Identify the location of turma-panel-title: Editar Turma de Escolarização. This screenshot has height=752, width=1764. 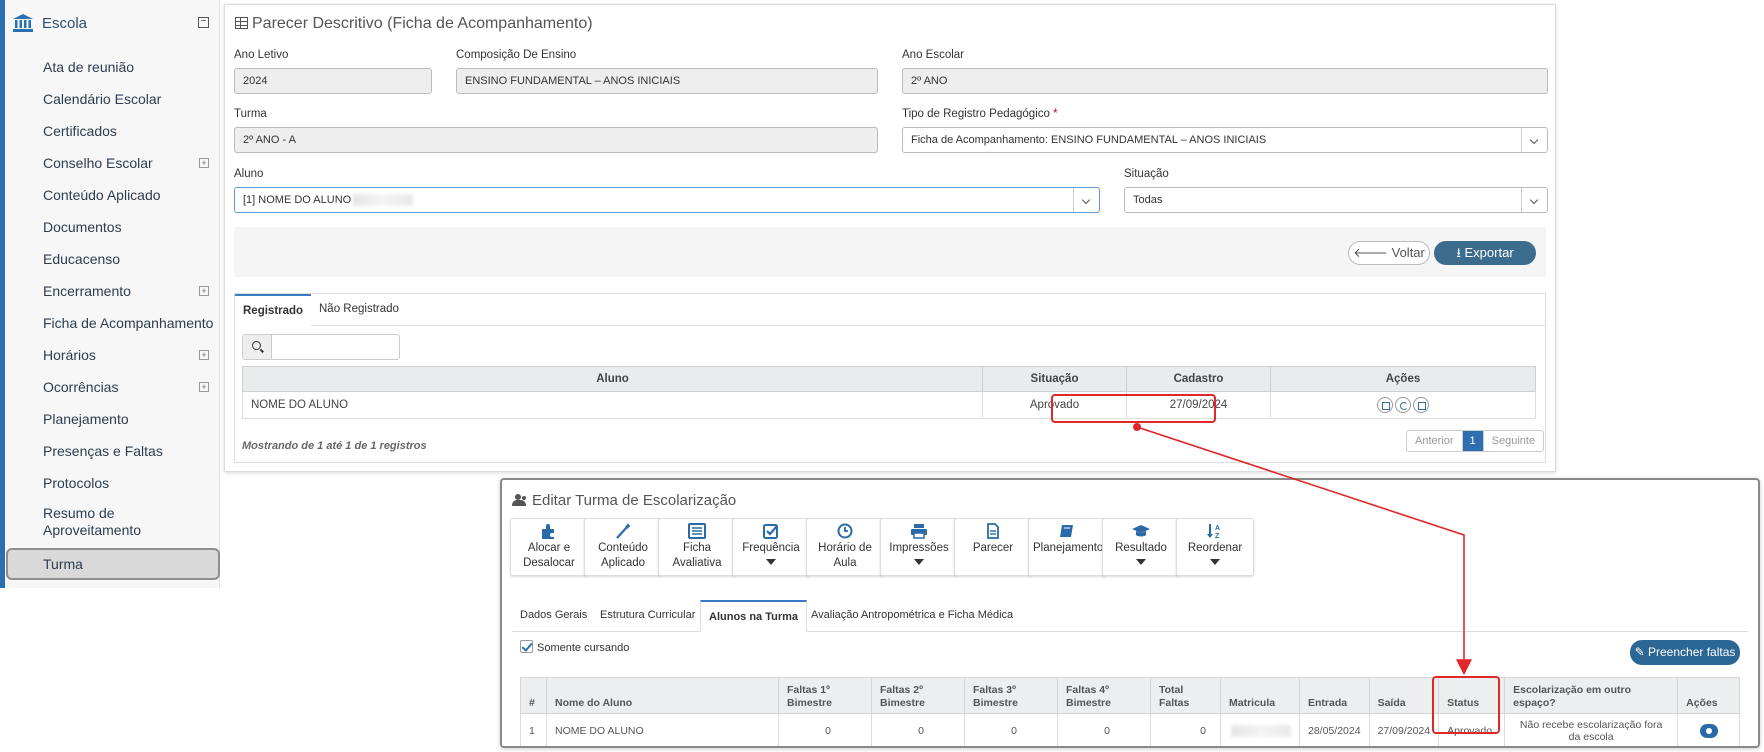
(624, 500).